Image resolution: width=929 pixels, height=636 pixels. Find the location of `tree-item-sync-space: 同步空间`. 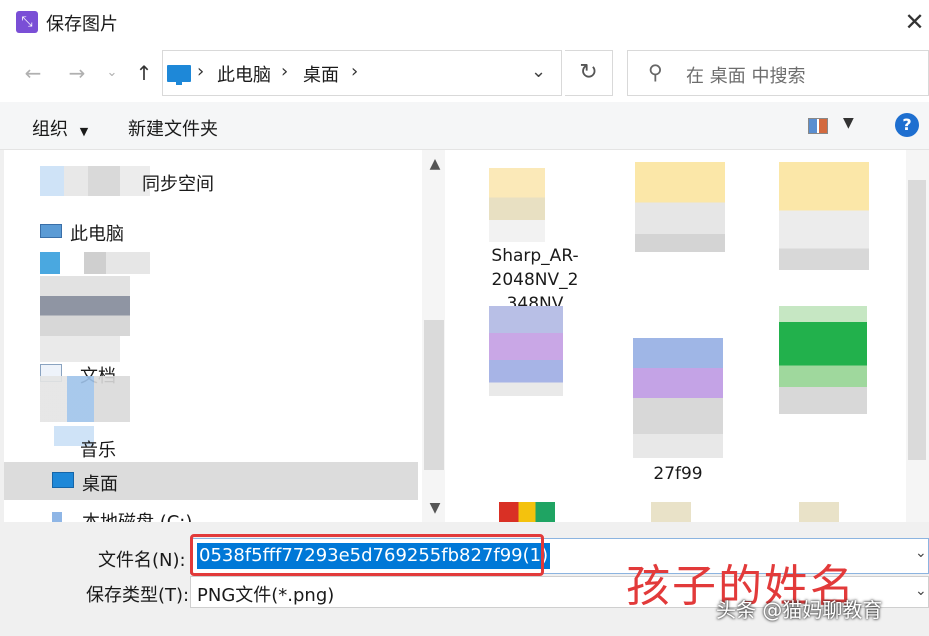

tree-item-sync-space: 同步空间 is located at coordinates (211, 181).